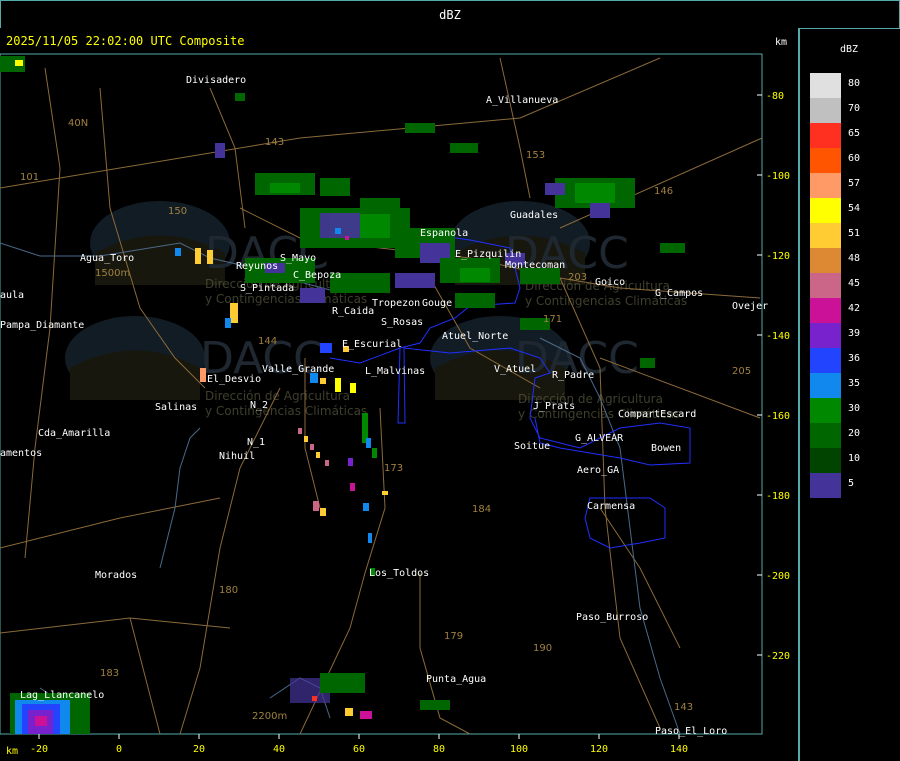 This screenshot has height=761, width=900. Describe the element at coordinates (298, 369) in the screenshot. I see `place-label: Valle_Grande` at that location.